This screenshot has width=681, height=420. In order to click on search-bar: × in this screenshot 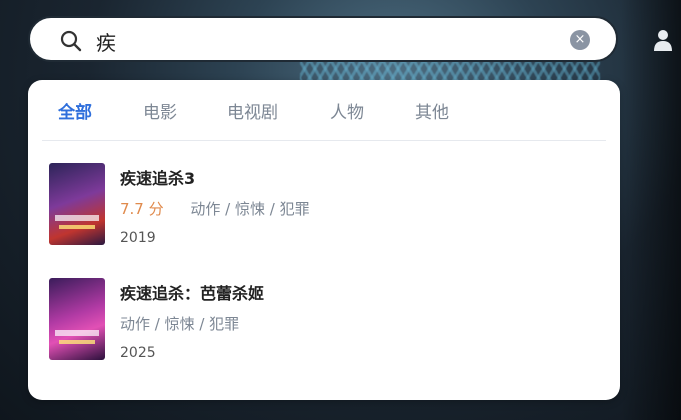, I will do `click(323, 39)`.